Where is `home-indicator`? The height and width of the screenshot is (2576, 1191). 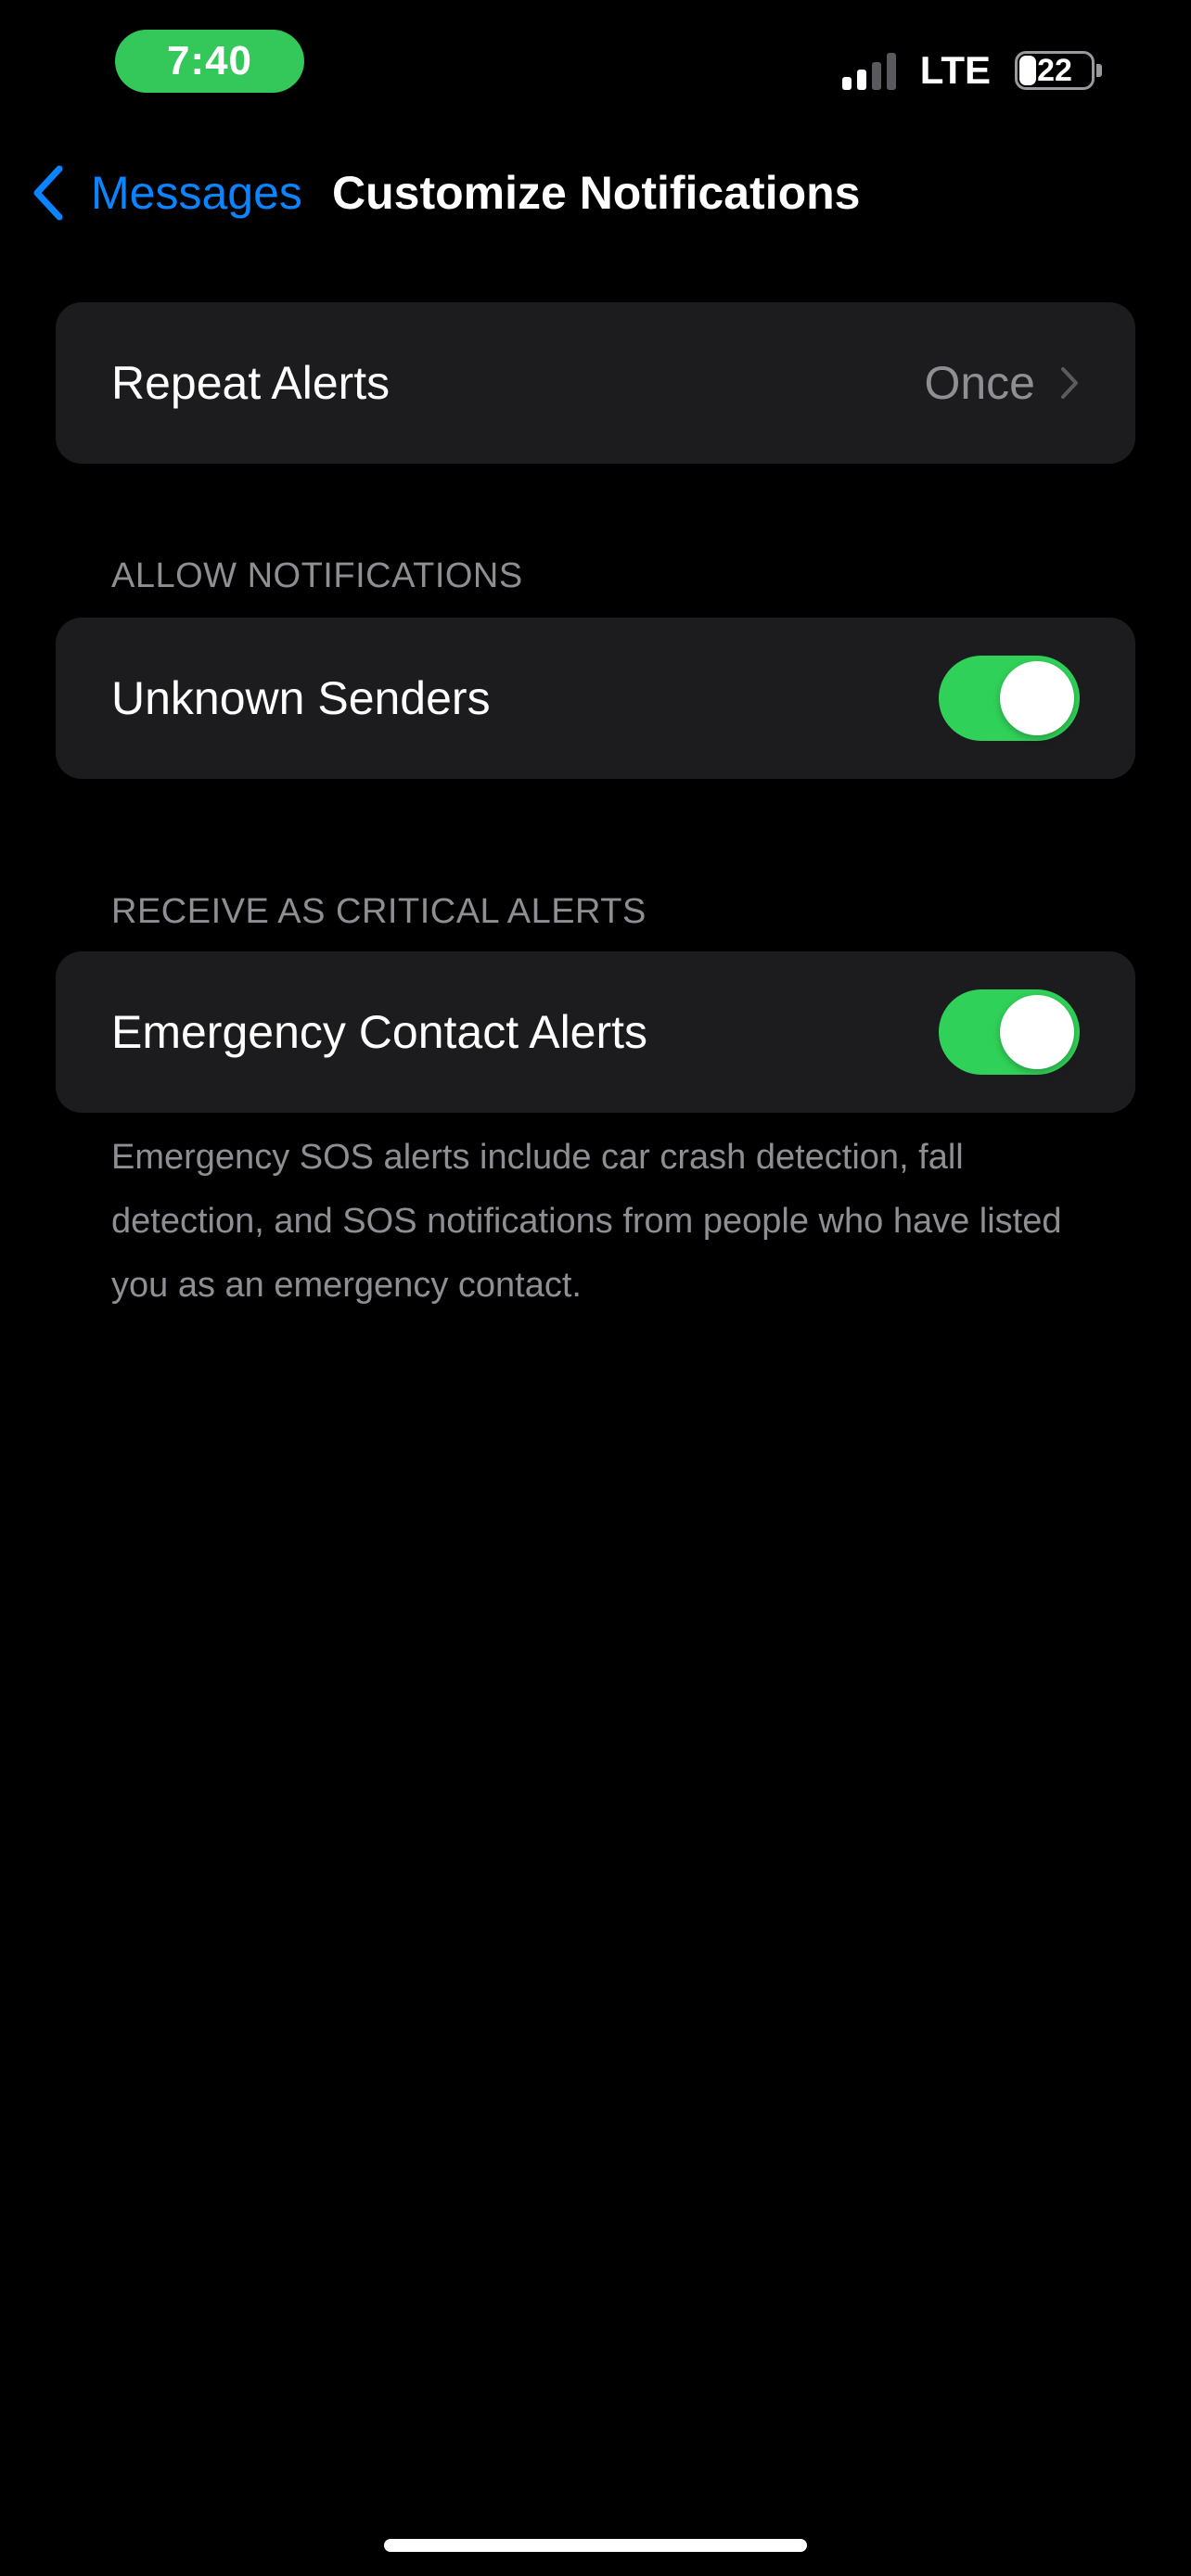 home-indicator is located at coordinates (595, 2545).